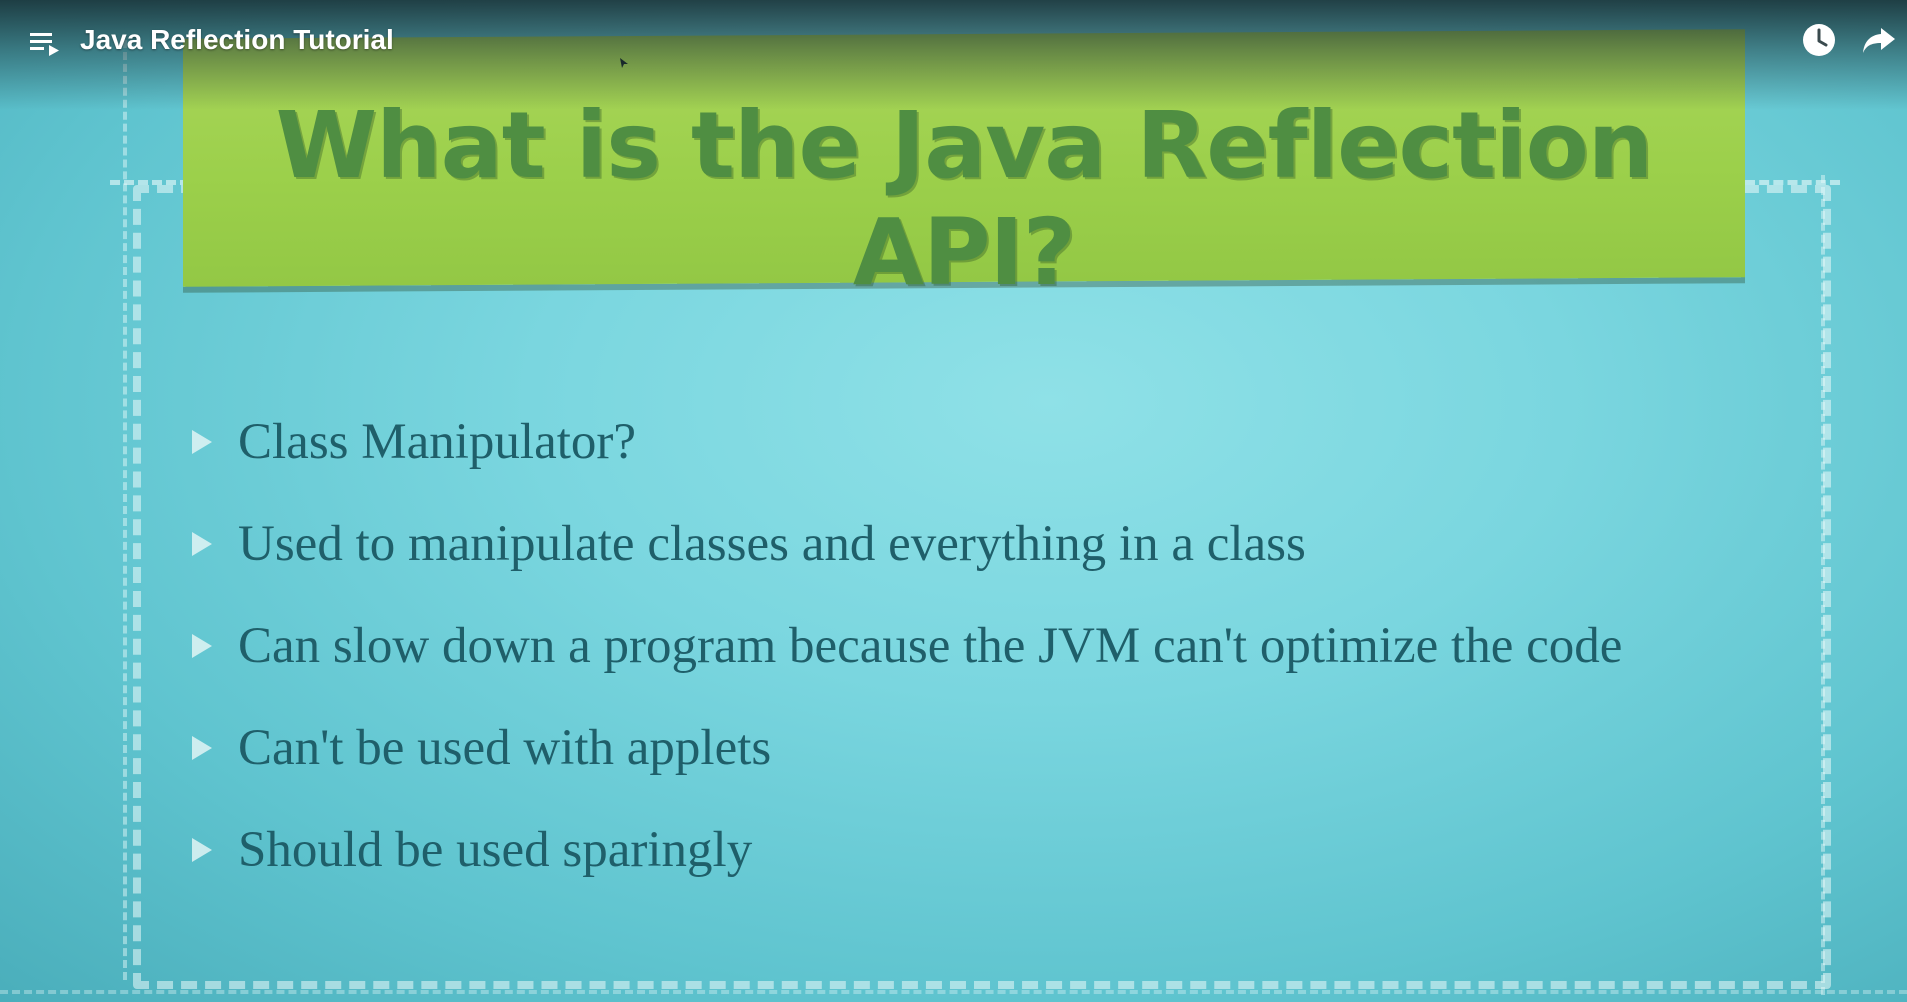  Describe the element at coordinates (45, 43) in the screenshot. I see `playlist-icon` at that location.